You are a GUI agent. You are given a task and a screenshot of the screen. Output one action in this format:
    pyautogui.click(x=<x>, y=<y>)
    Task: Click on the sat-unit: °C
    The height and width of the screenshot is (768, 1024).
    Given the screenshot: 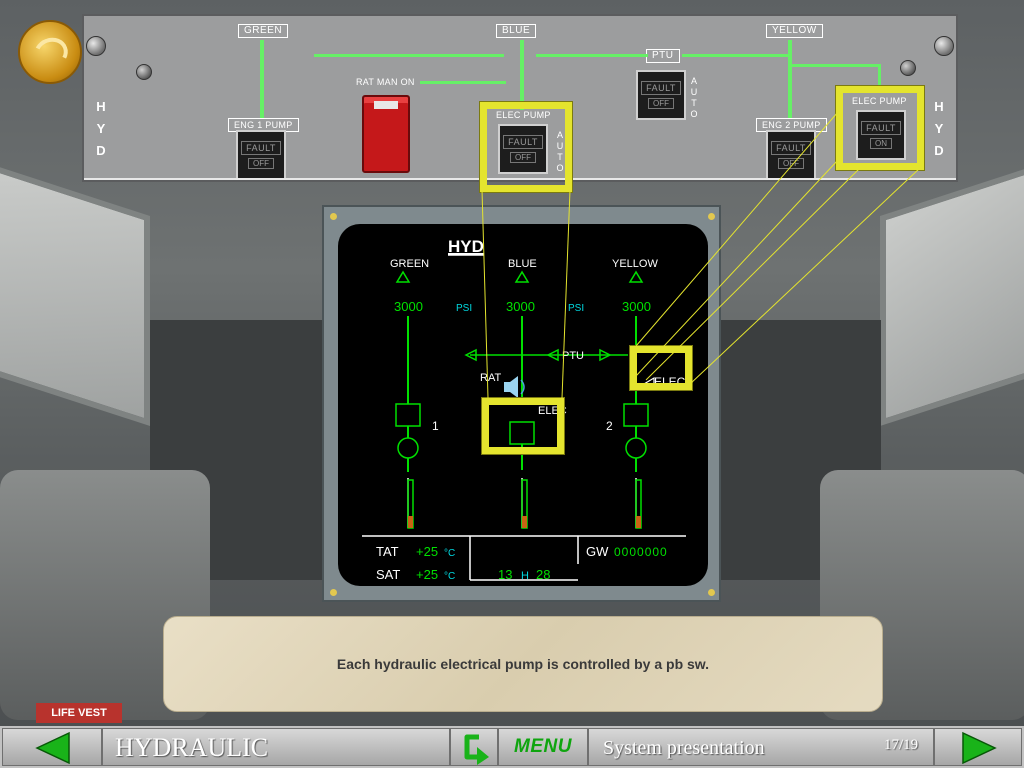 What is the action you would take?
    pyautogui.click(x=449, y=576)
    